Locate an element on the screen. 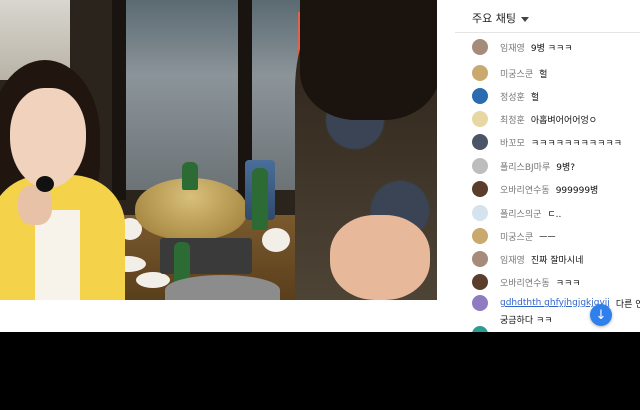  chat-message: 바꼬모 ㅋㅋㅋㅋㅋㅋㅋㅋㅋㅋㅋ is located at coordinates (547, 142).